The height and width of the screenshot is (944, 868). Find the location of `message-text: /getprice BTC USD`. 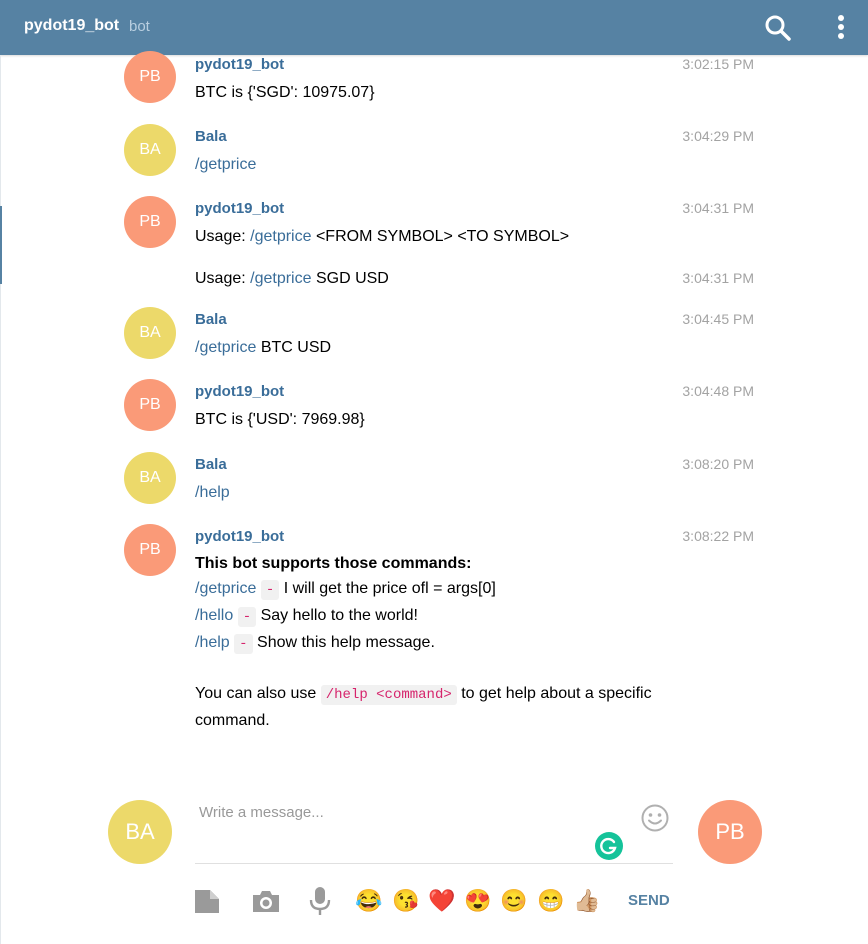

message-text: /getprice BTC USD is located at coordinates (263, 348).